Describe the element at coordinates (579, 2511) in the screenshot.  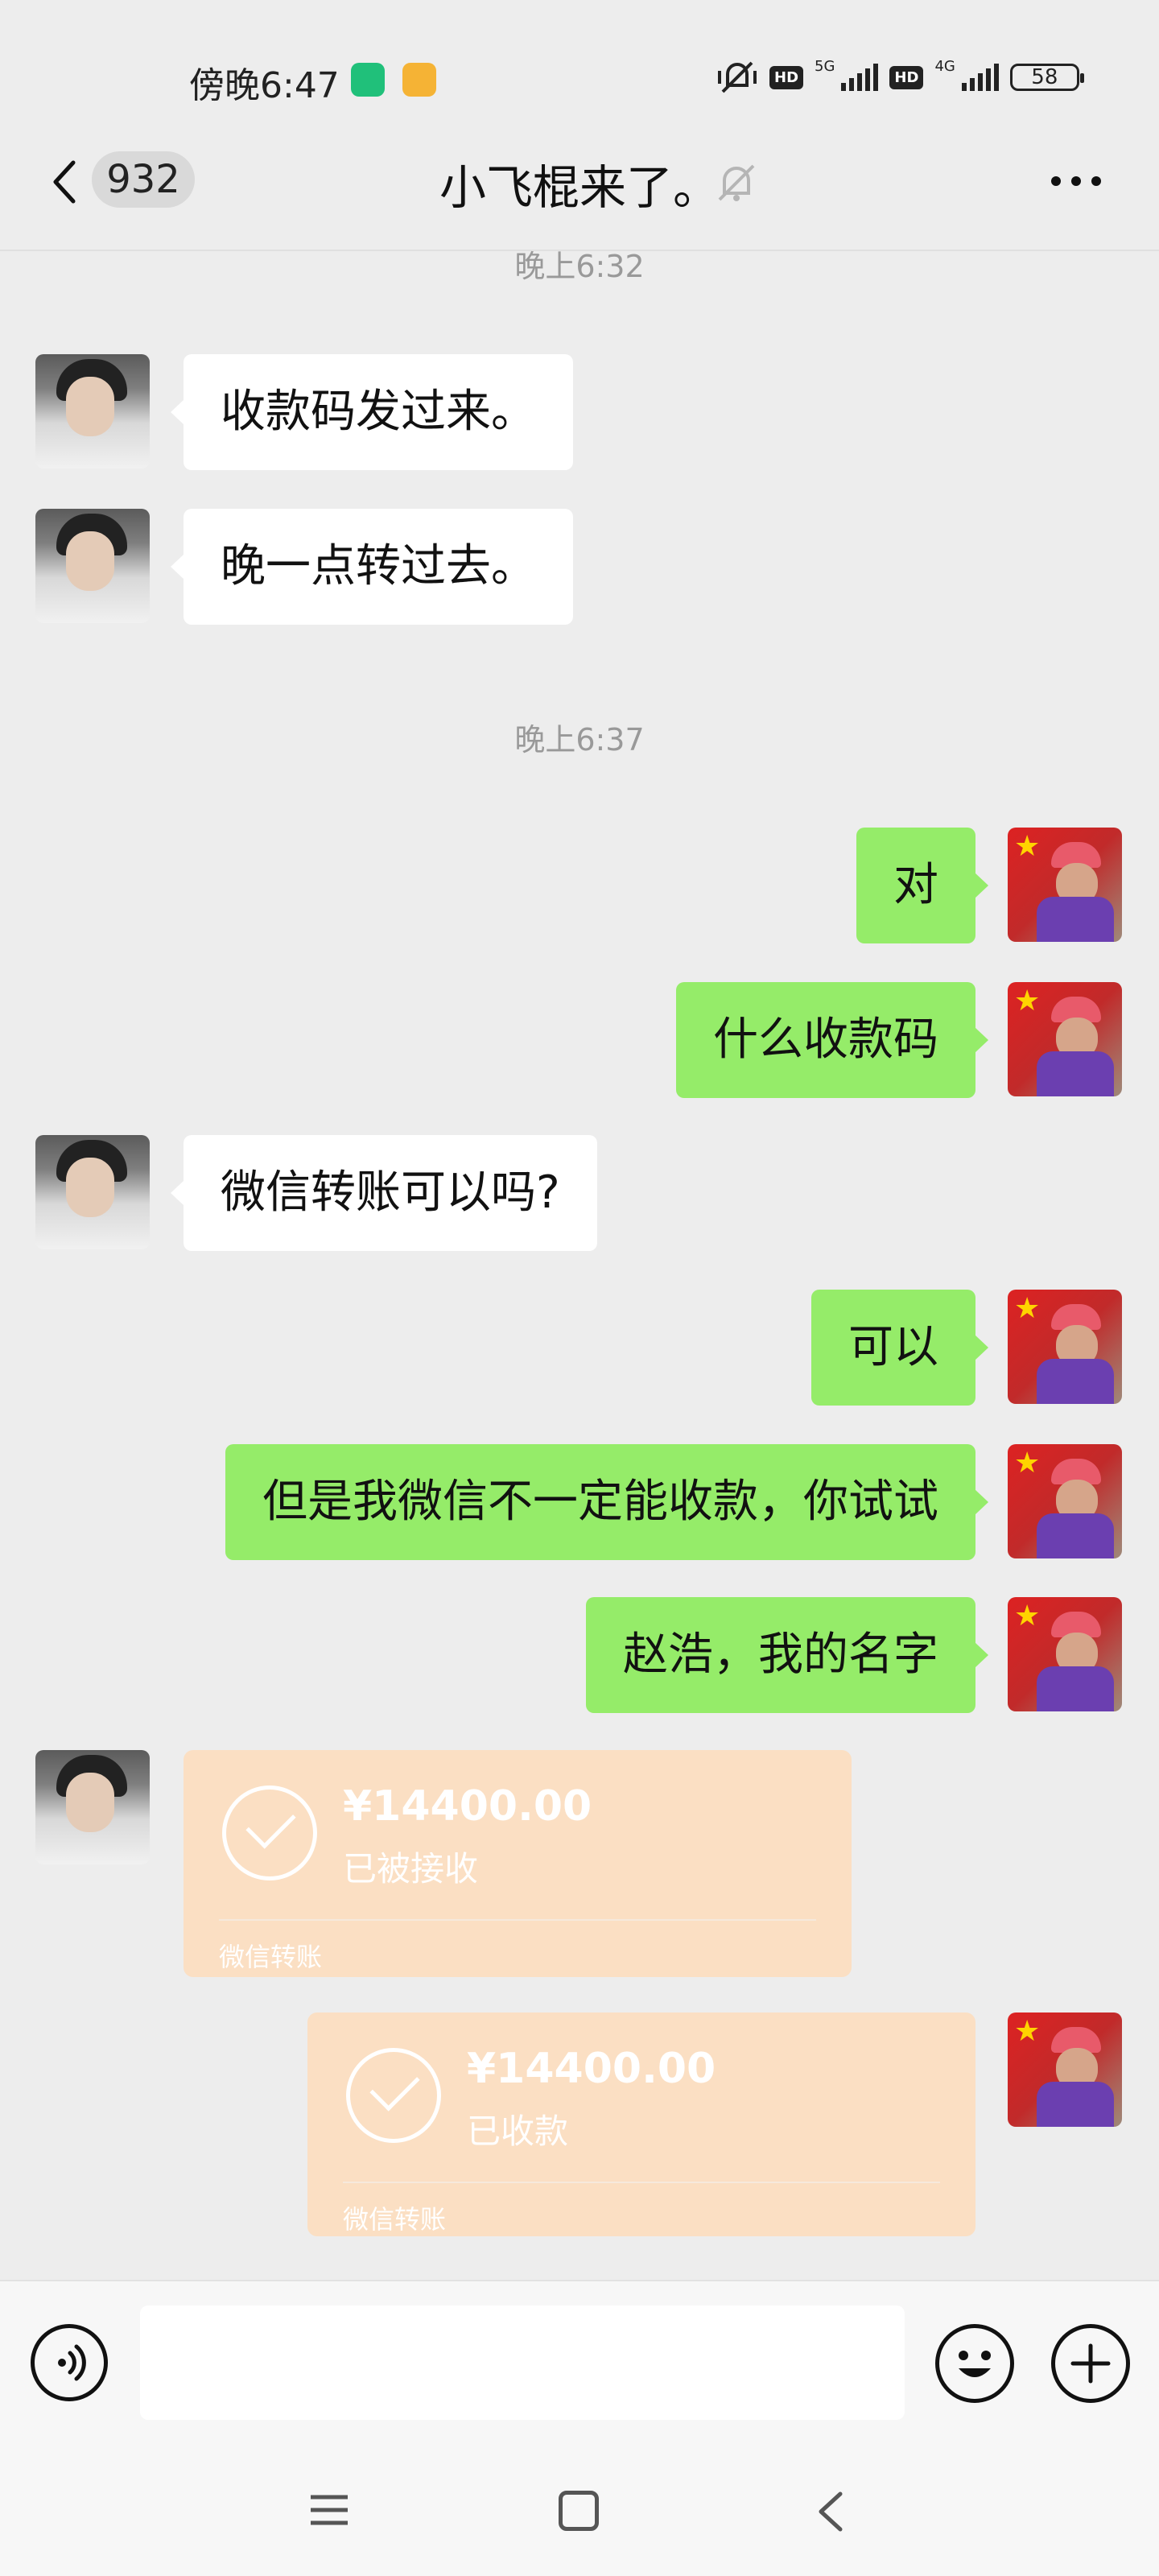
I see `home-square-icon` at that location.